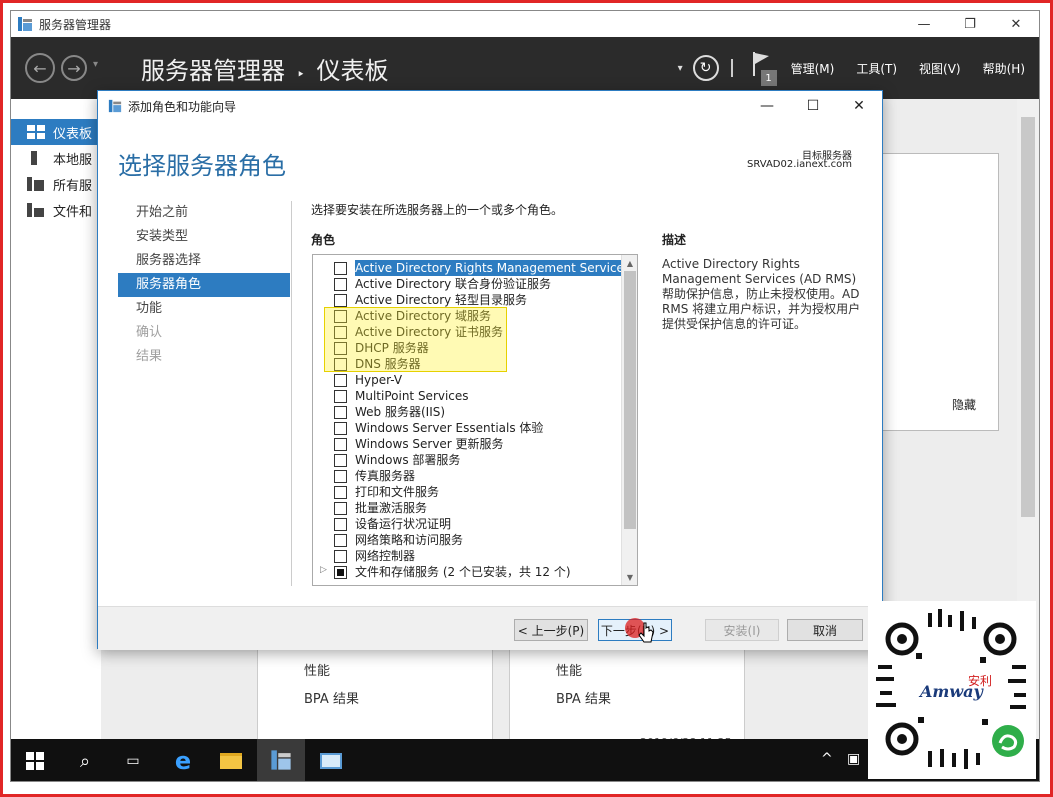 The height and width of the screenshot is (797, 1053). Describe the element at coordinates (323, 570) in the screenshot. I see `expand-arrow-icon: ▷` at that location.